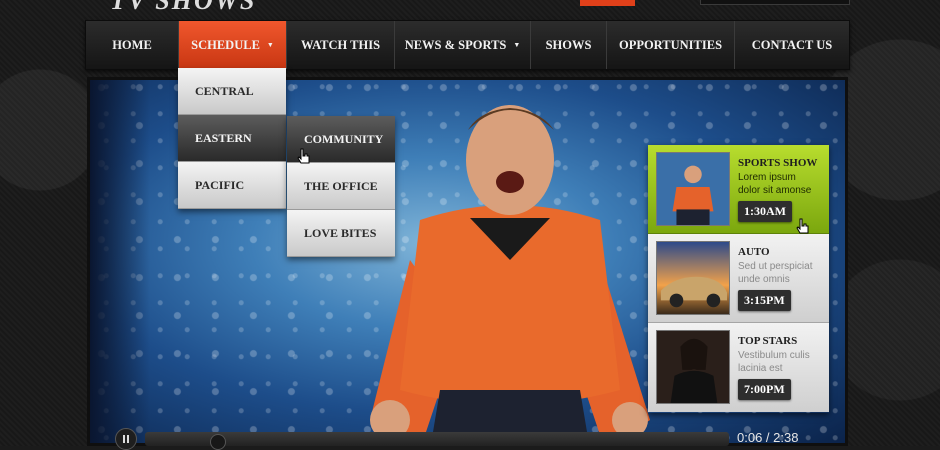 This screenshot has height=450, width=940. I want to click on card-description: Sed ut perspiciat unde omnis, so click(775, 273).